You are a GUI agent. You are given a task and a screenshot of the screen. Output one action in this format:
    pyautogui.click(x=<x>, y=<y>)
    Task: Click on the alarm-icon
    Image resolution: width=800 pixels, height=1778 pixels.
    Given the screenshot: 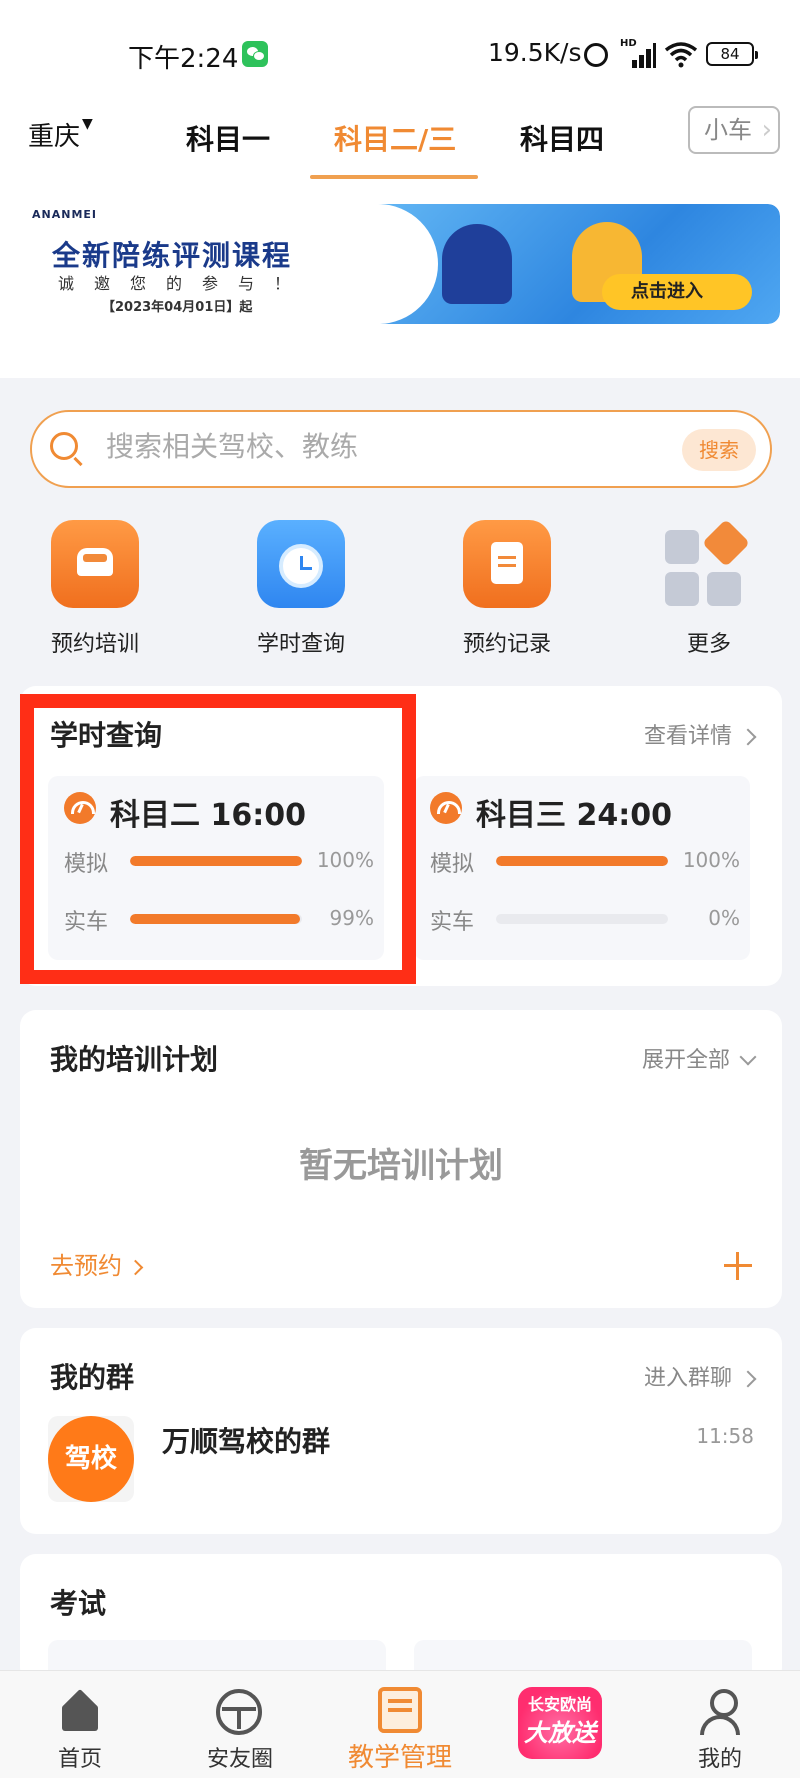 What is the action you would take?
    pyautogui.click(x=596, y=55)
    